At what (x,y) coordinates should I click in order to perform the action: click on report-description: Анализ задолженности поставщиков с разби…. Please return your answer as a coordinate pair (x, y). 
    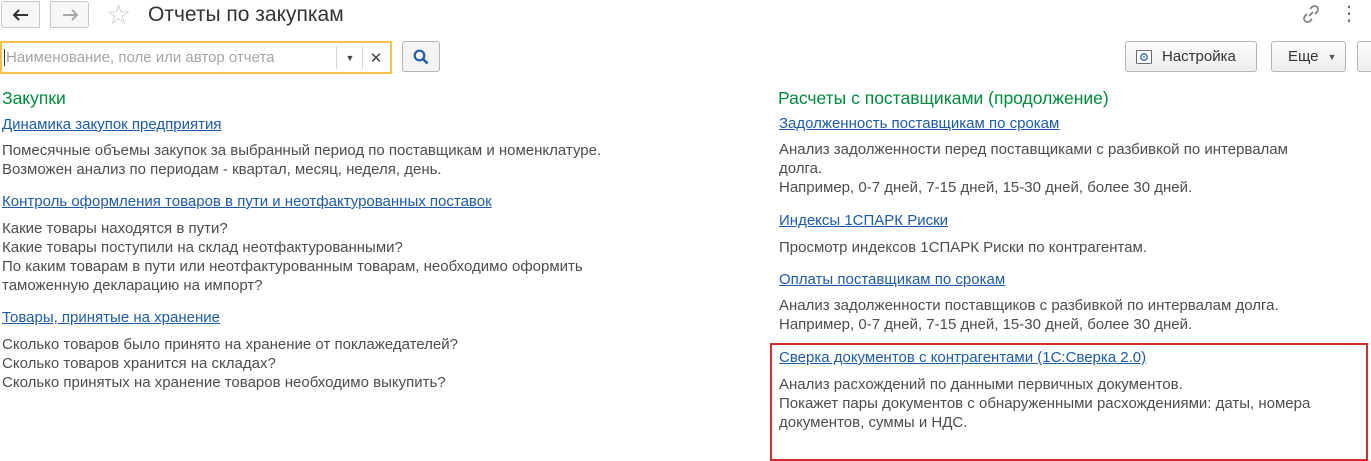
    Looking at the image, I should click on (1029, 315).